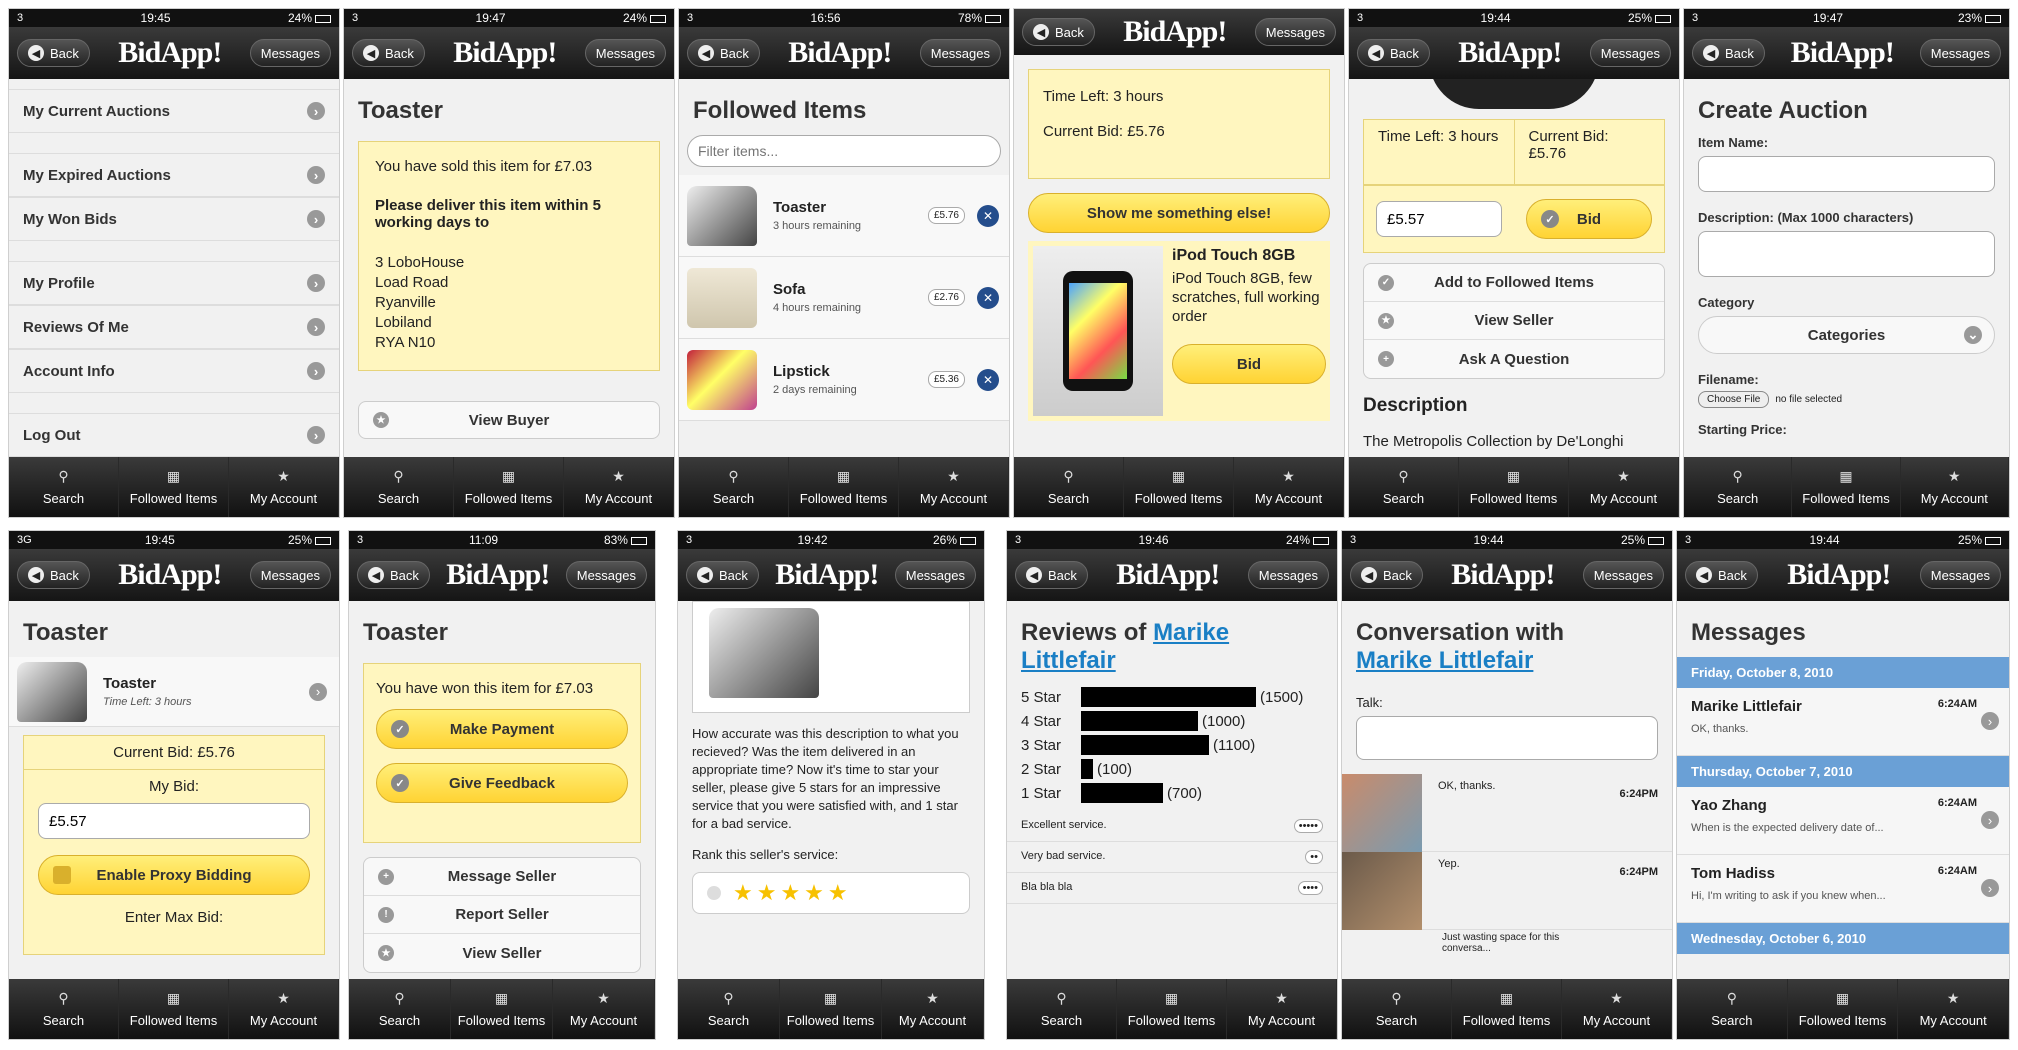  I want to click on report-seller-button: ! Report Seller, so click(502, 915).